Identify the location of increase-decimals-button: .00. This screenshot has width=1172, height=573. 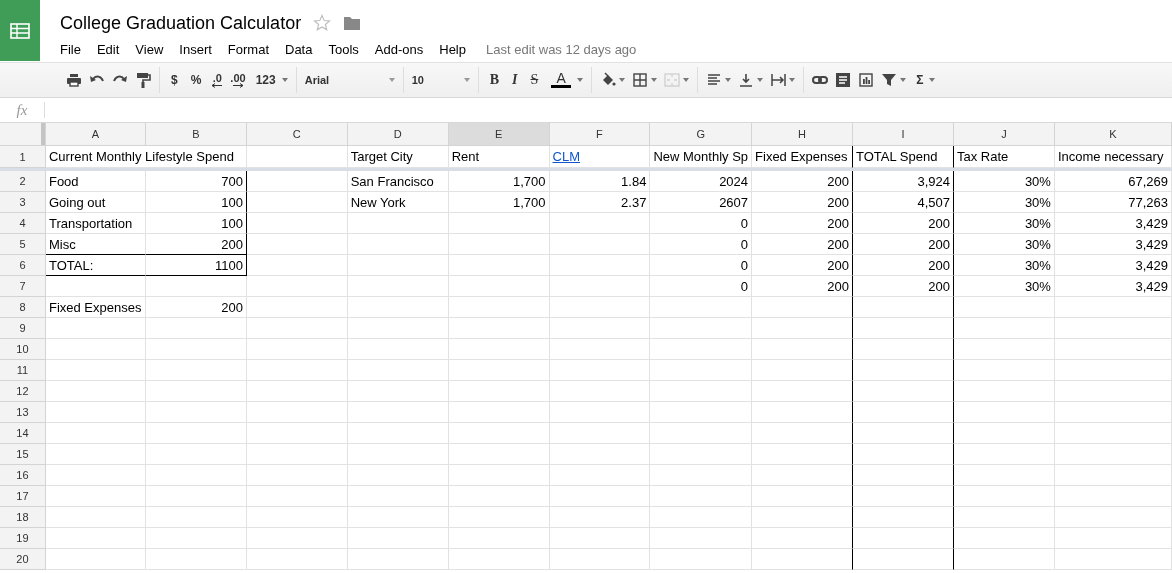
(238, 80).